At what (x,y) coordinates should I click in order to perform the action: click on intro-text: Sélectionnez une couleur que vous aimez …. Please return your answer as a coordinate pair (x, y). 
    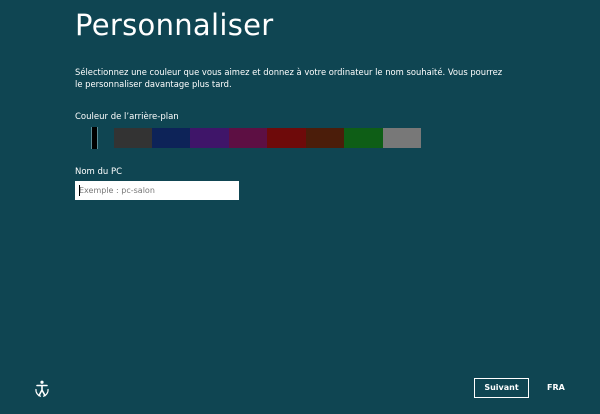
    Looking at the image, I should click on (289, 78).